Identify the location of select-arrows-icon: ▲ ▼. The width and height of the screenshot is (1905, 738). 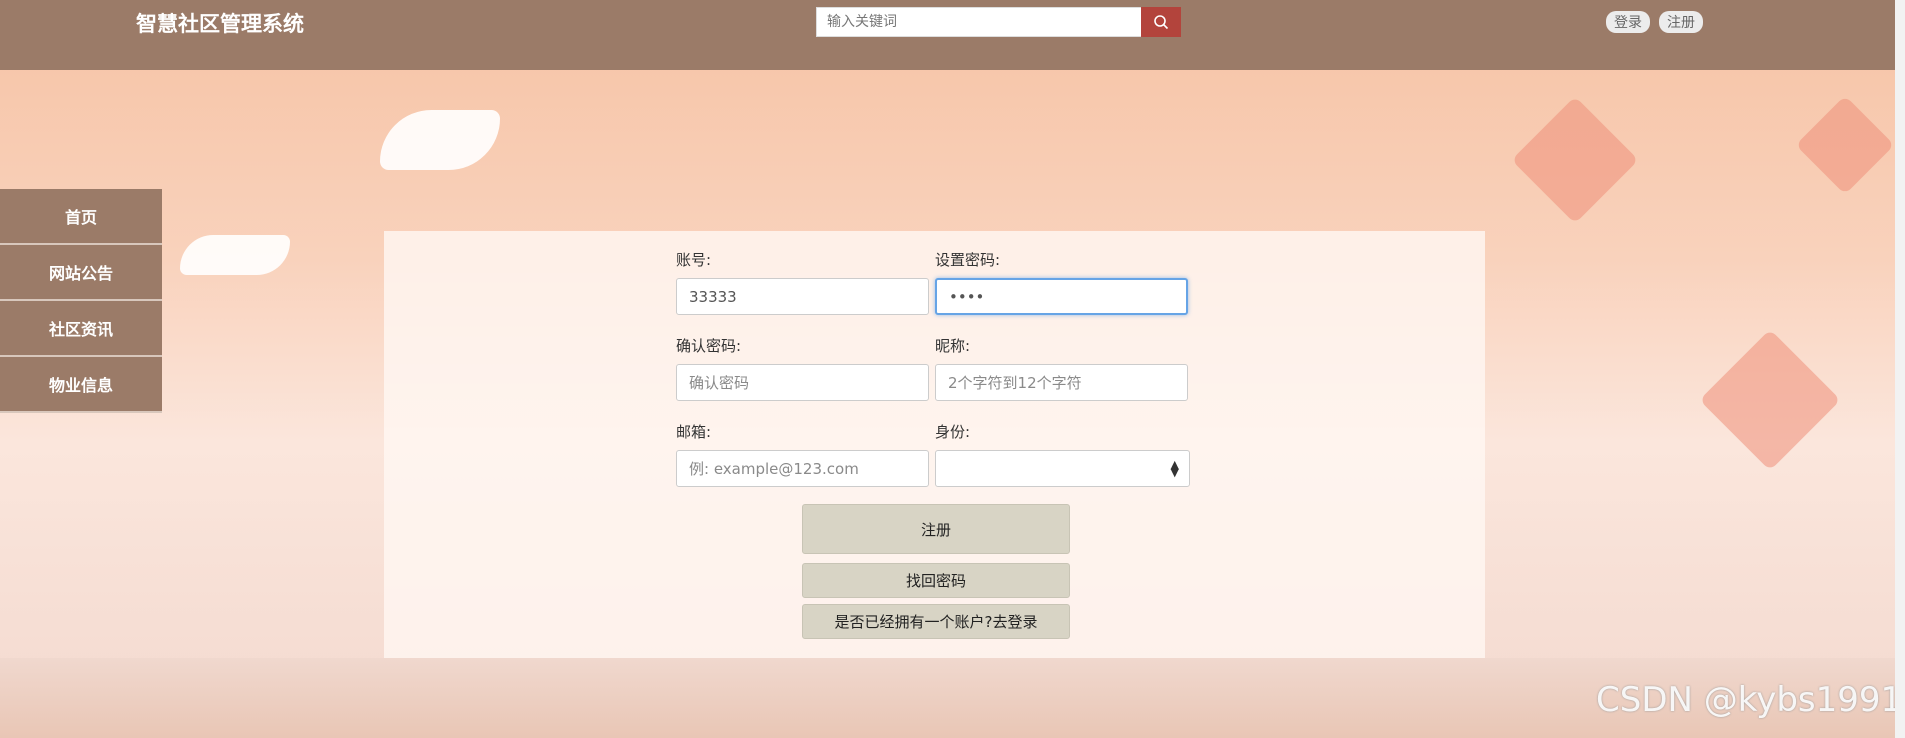
(1174, 468).